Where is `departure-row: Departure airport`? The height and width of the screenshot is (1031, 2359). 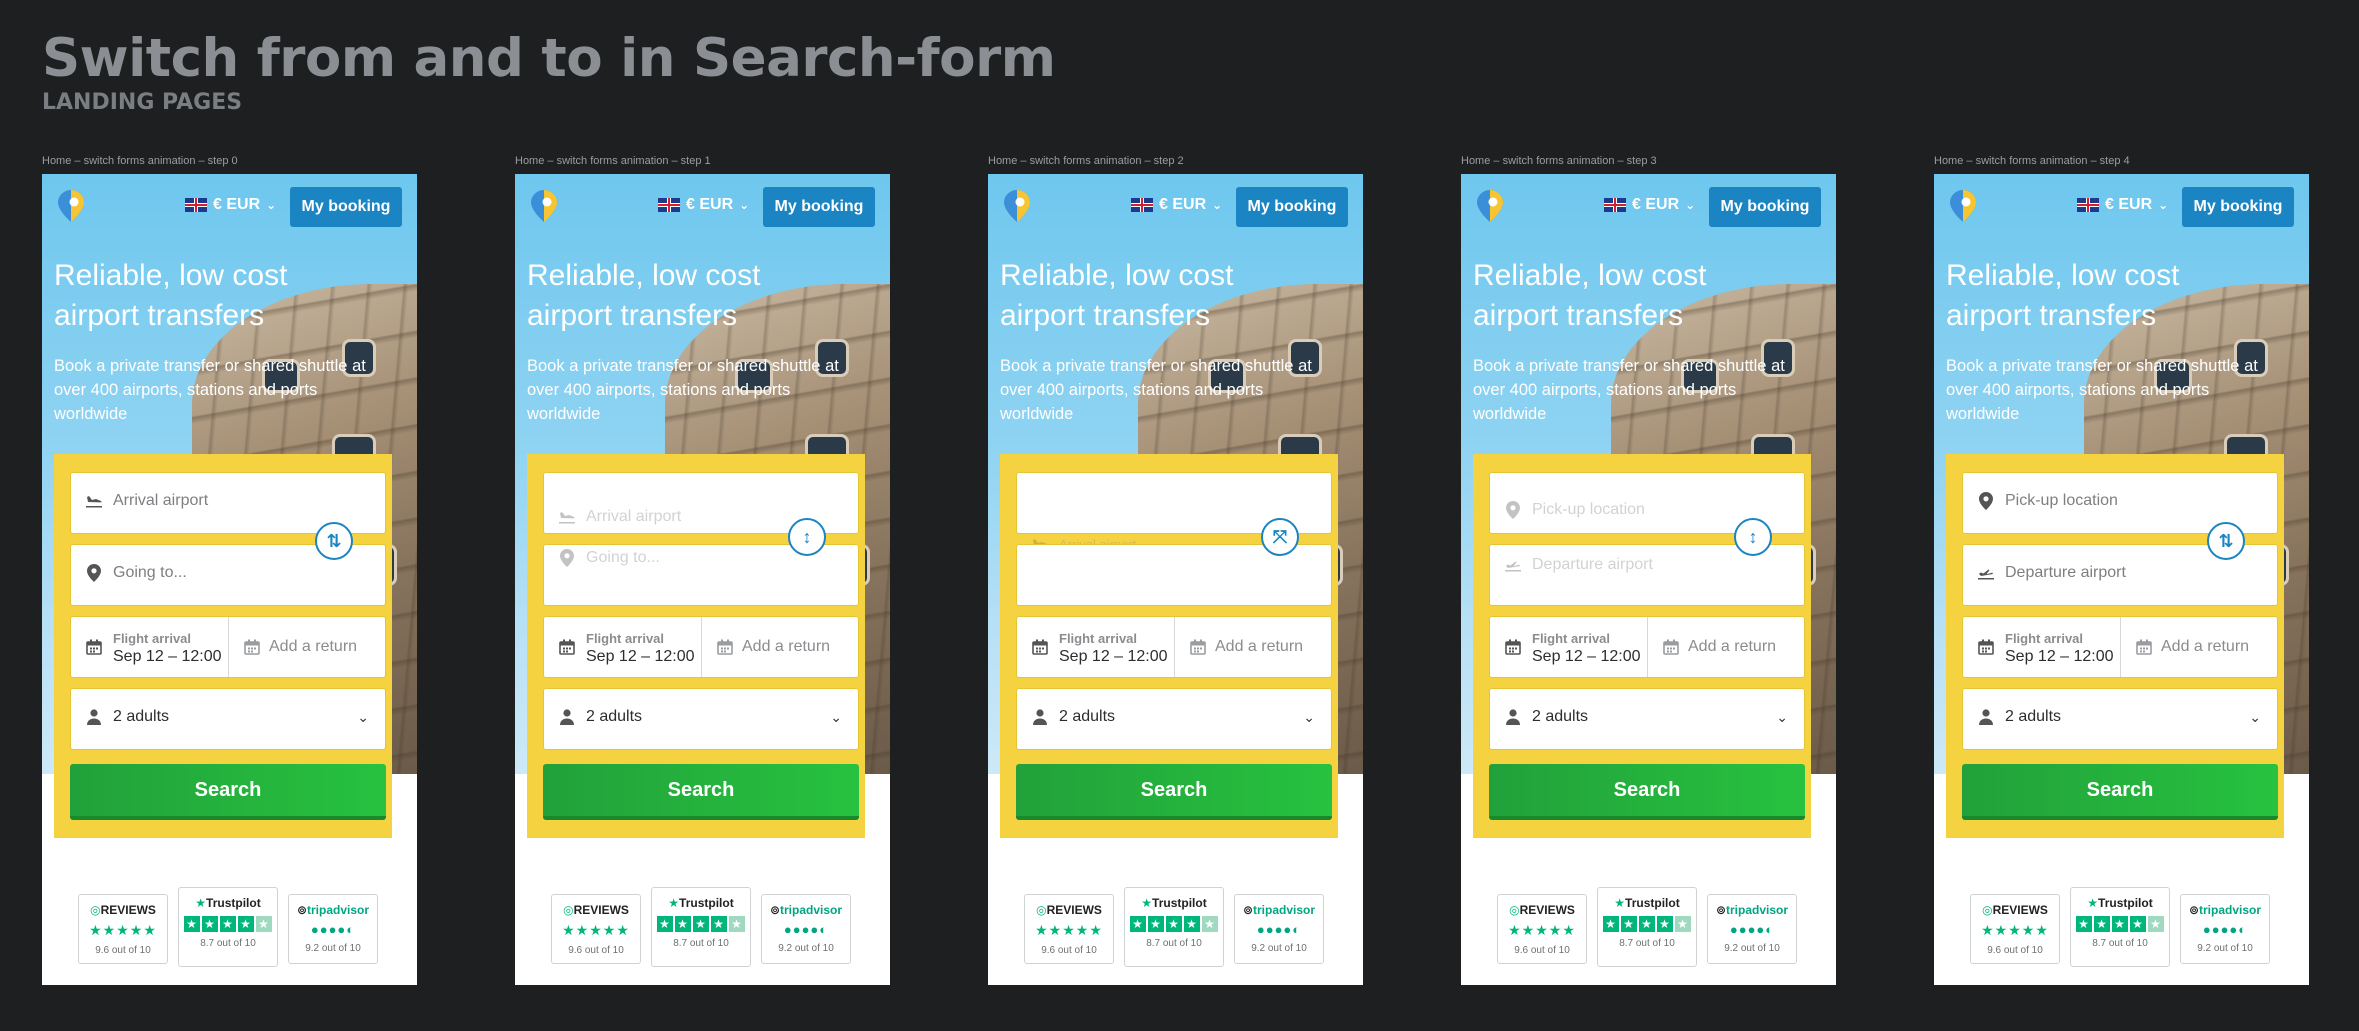 departure-row: Departure airport is located at coordinates (1578, 565).